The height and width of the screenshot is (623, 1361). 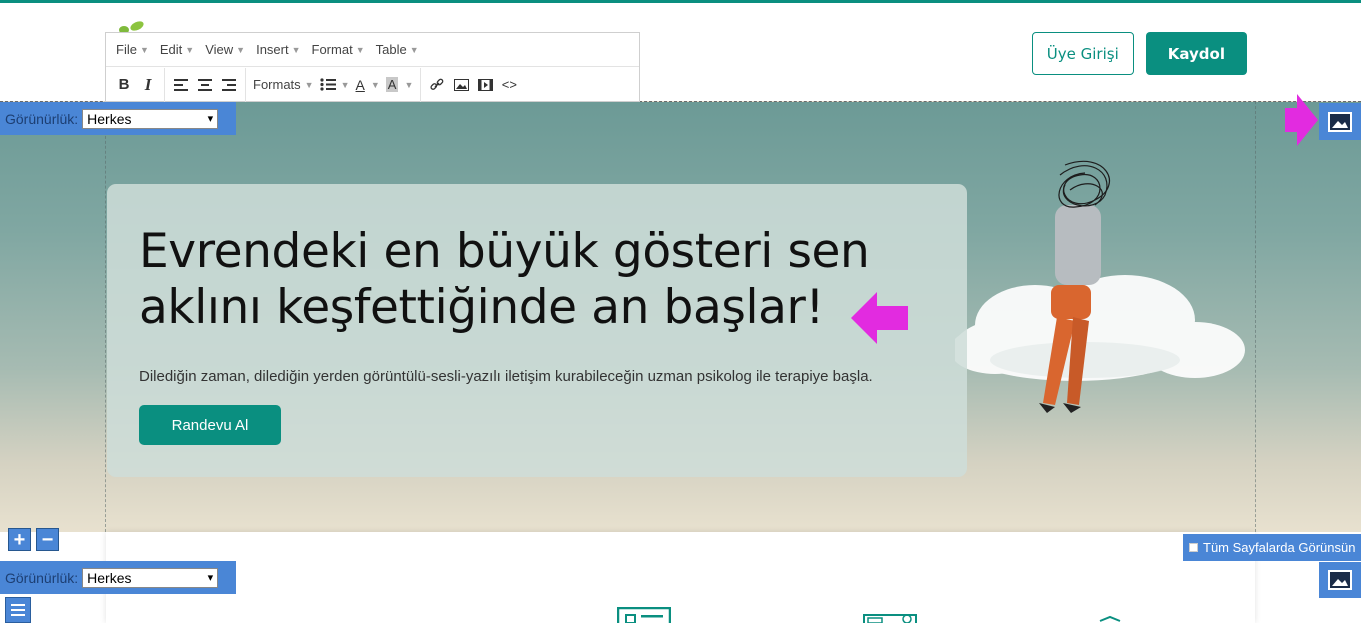 What do you see at coordinates (372, 49) in the screenshot?
I see `editor-menubar: File ▼ Edit ▼ View ▼ Insert ▼ Format ▼ Table ▼` at bounding box center [372, 49].